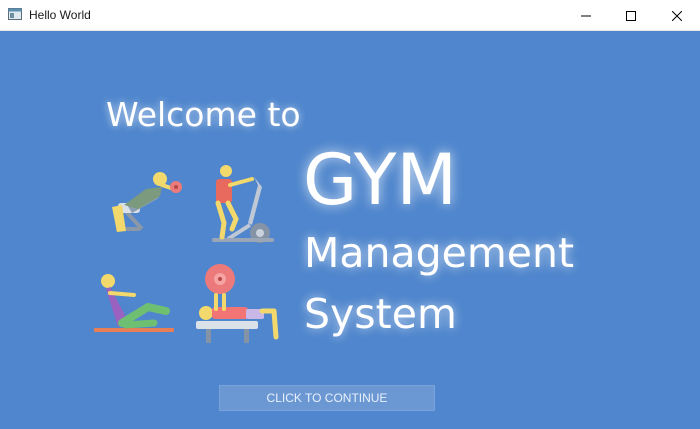 This screenshot has height=429, width=700. I want to click on minimize-button, so click(586, 15).